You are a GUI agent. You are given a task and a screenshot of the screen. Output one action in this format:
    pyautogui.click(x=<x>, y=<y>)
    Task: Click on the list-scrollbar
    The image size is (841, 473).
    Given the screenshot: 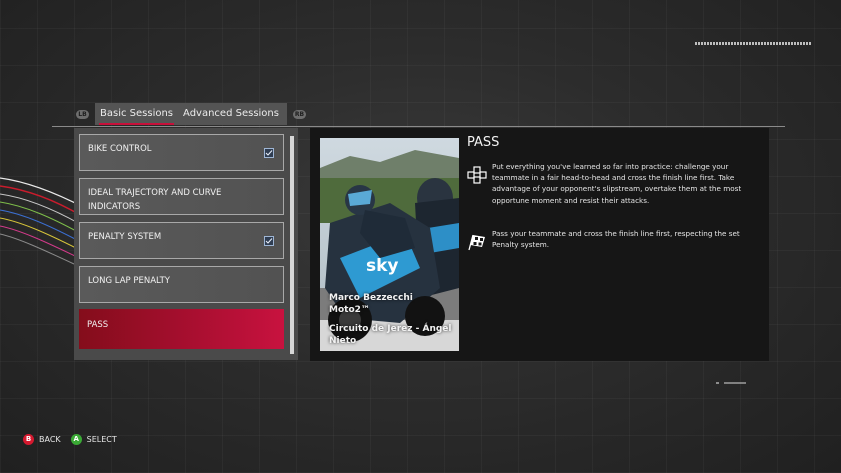 What is the action you would take?
    pyautogui.click(x=292, y=245)
    